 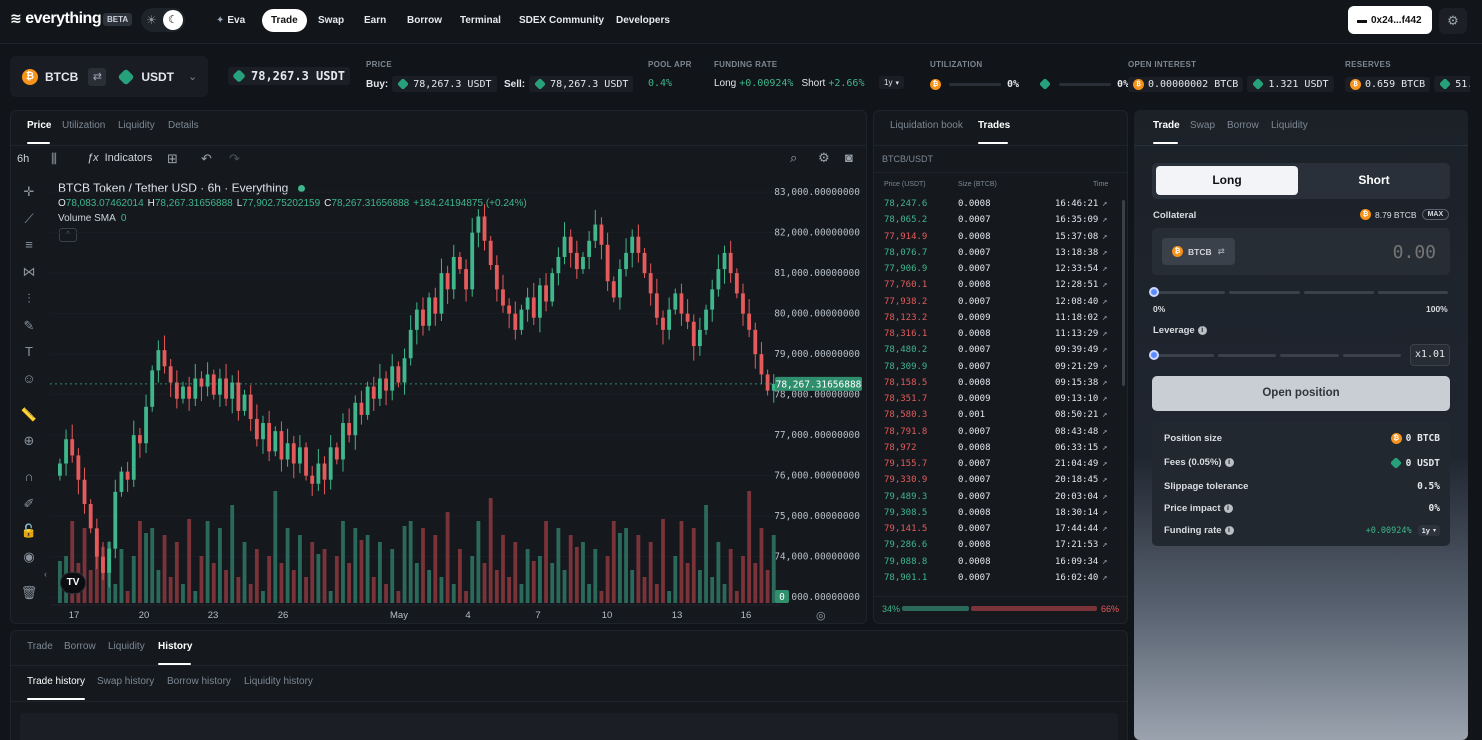 What do you see at coordinates (284, 20) in the screenshot?
I see `nav-trade: Trade` at bounding box center [284, 20].